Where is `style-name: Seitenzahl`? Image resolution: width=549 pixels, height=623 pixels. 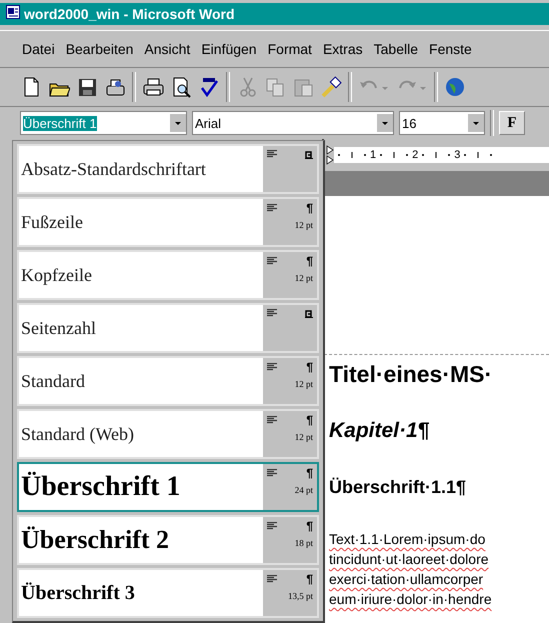
style-name: Seitenzahl is located at coordinates (58, 328).